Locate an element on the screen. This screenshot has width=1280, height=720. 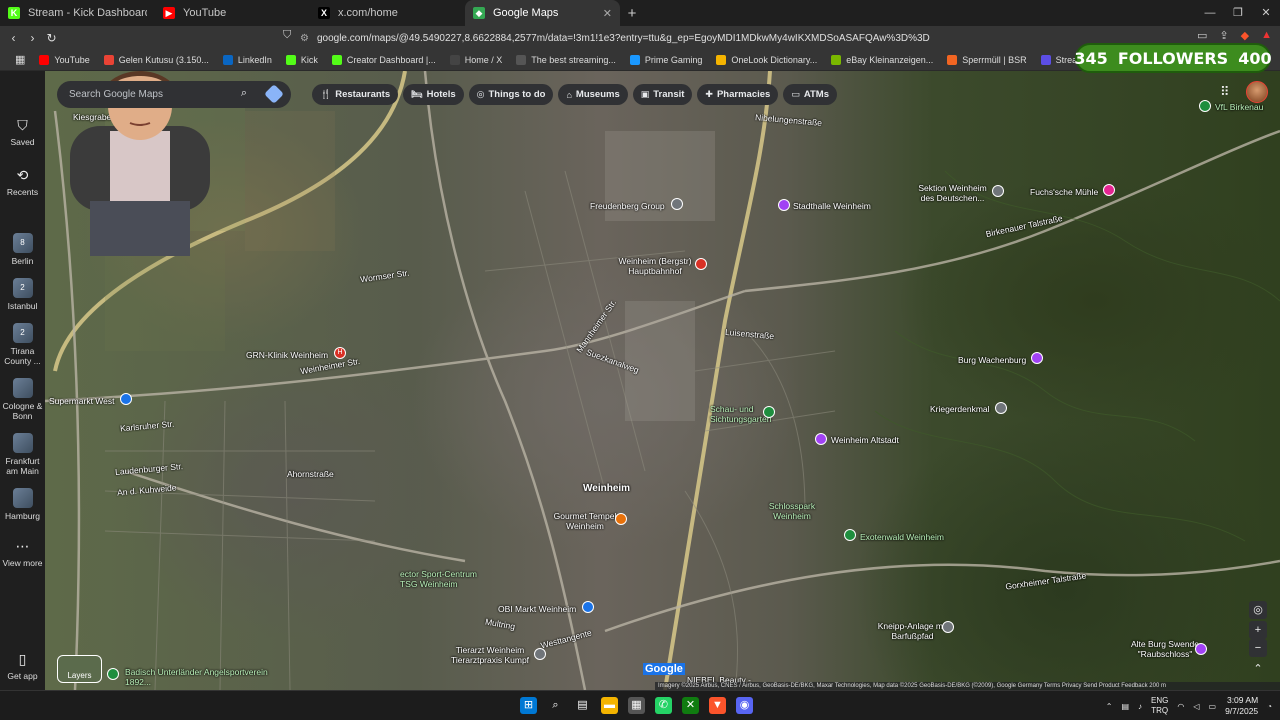
volume-icon: ◁ is located at coordinates (1196, 706).